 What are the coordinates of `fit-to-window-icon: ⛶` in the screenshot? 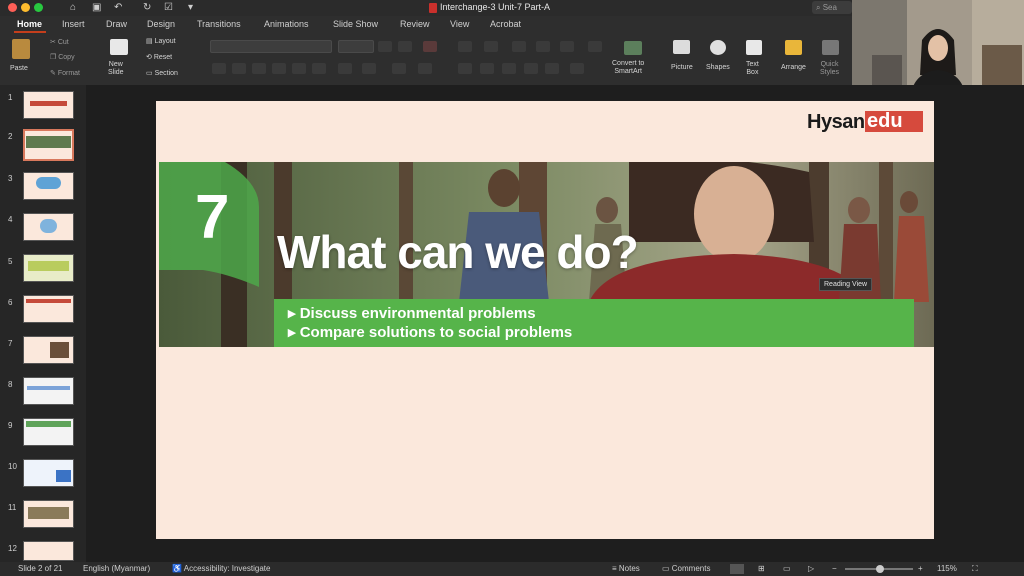 It's located at (975, 569).